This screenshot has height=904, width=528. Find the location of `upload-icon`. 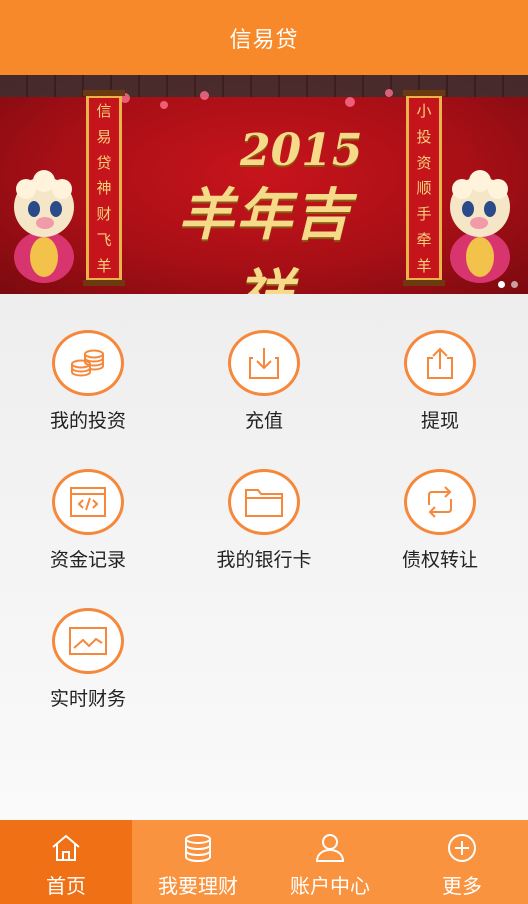

upload-icon is located at coordinates (440, 363).